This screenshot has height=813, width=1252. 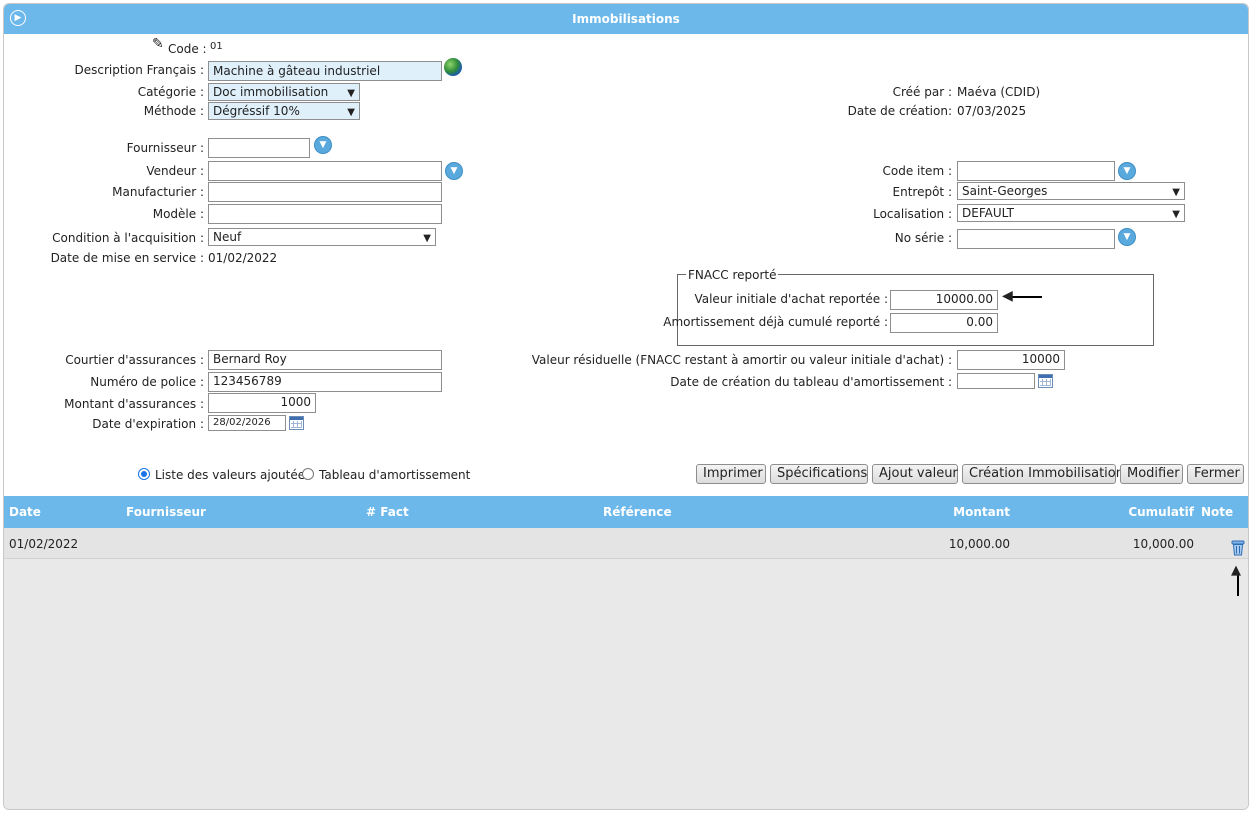 What do you see at coordinates (819, 474) in the screenshot?
I see `specifications-button: Spécifications` at bounding box center [819, 474].